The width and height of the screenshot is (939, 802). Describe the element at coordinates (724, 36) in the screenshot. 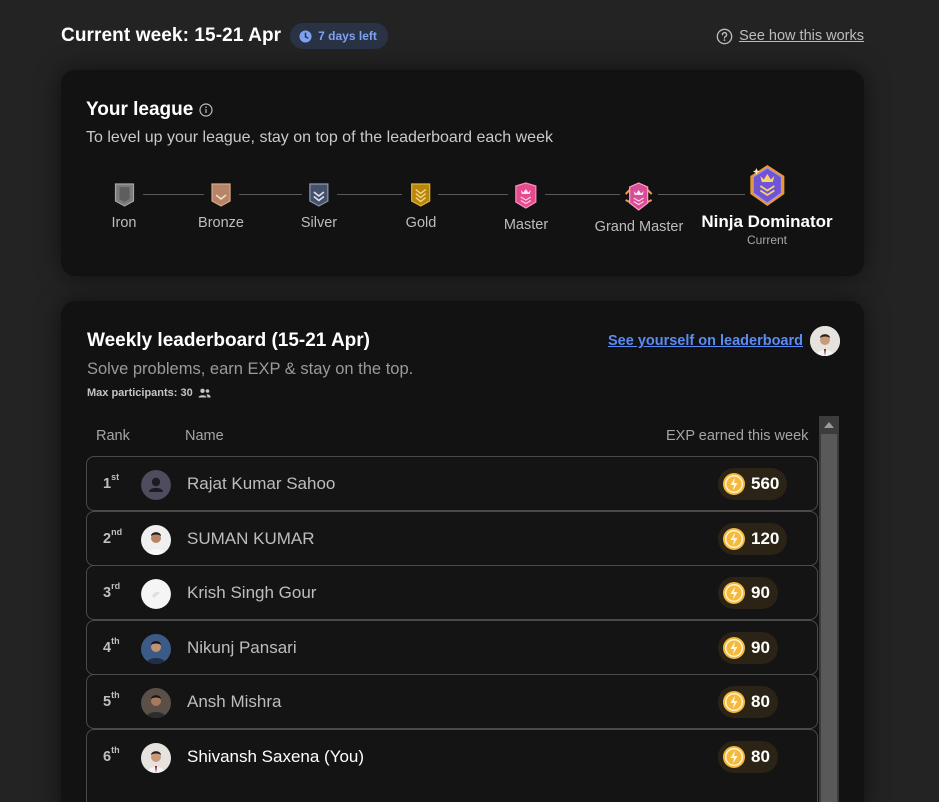

I see `help-circle-icon` at that location.